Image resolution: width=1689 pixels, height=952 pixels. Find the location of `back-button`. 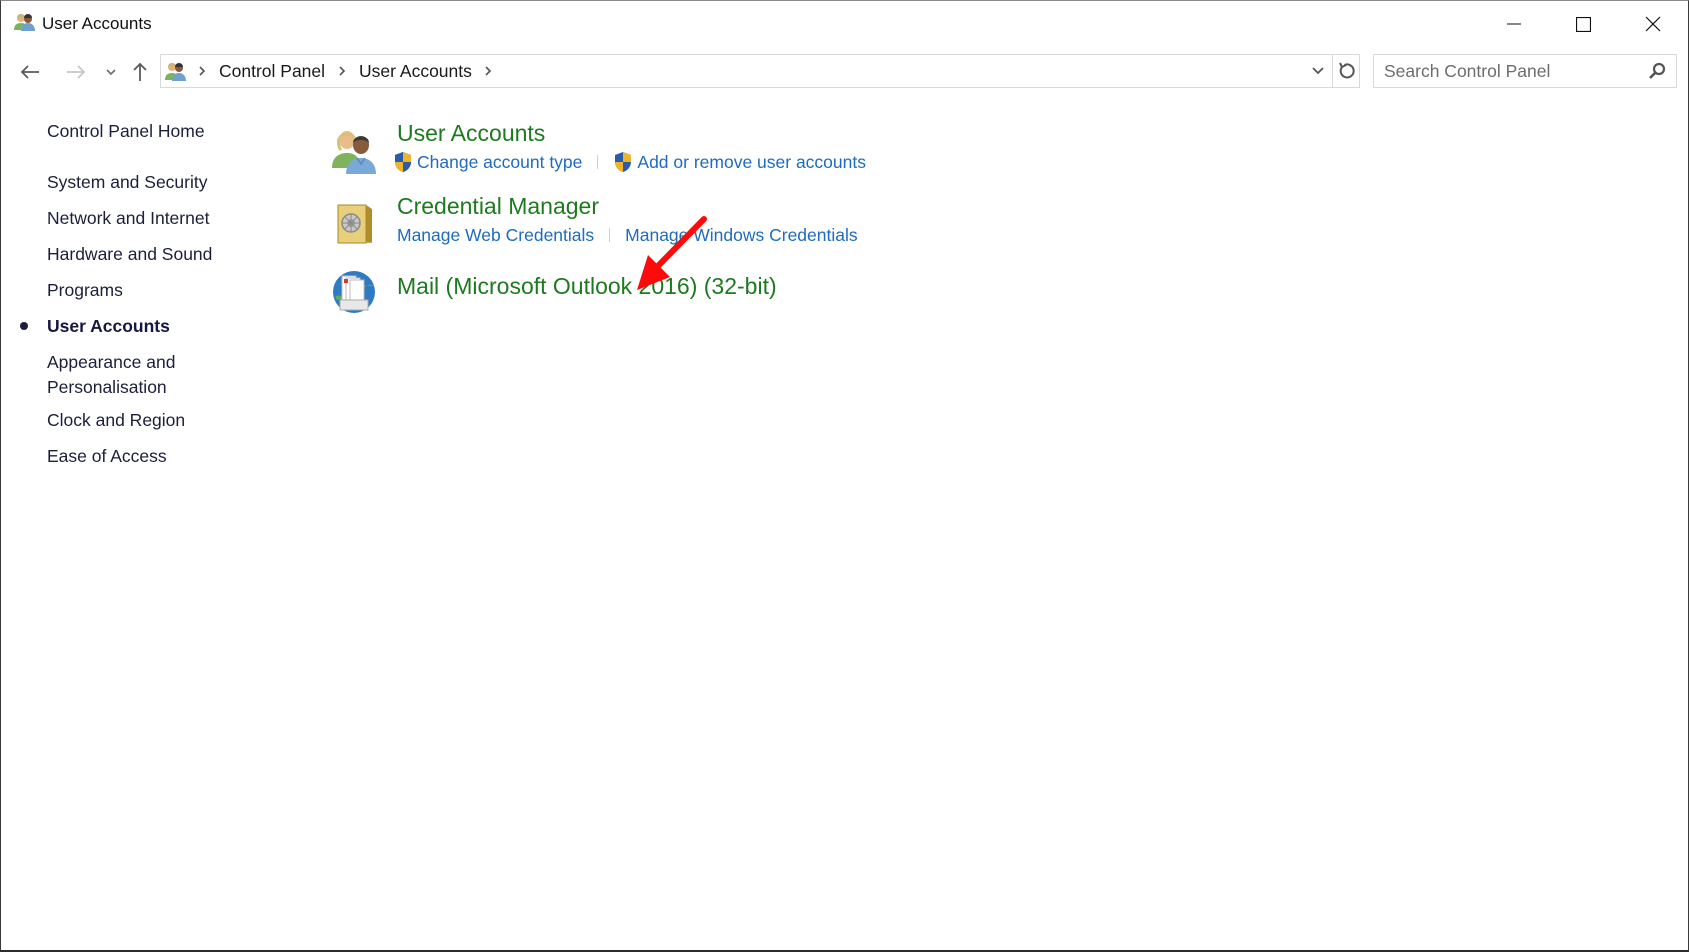

back-button is located at coordinates (30, 72).